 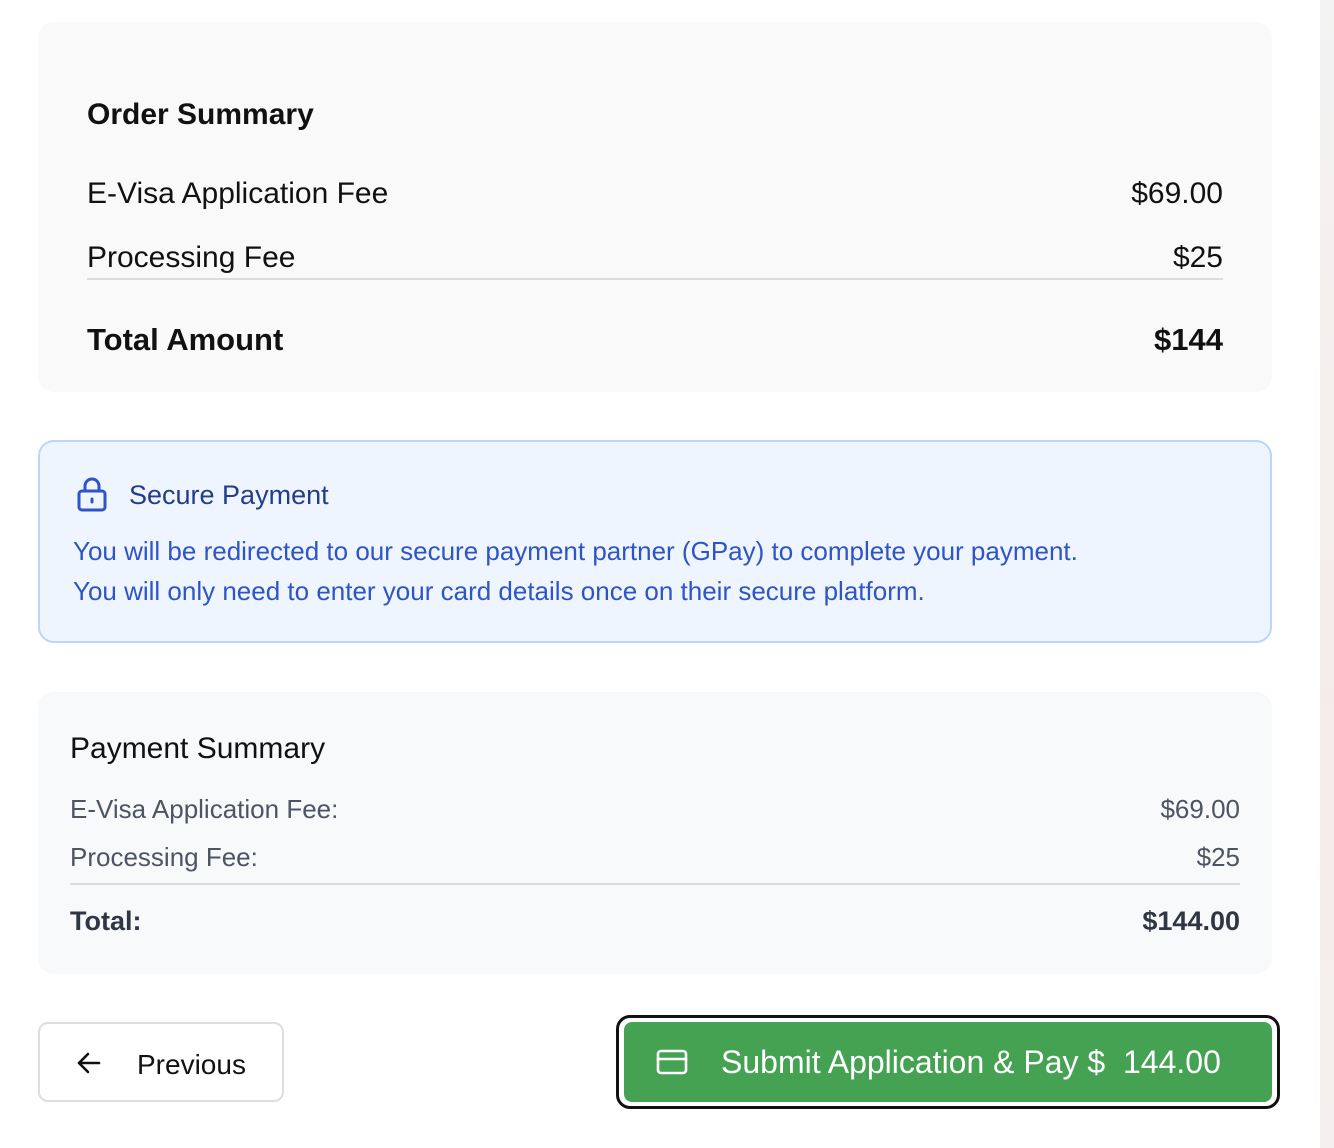 What do you see at coordinates (1191, 921) in the screenshot?
I see `payment-total-value: $144.00` at bounding box center [1191, 921].